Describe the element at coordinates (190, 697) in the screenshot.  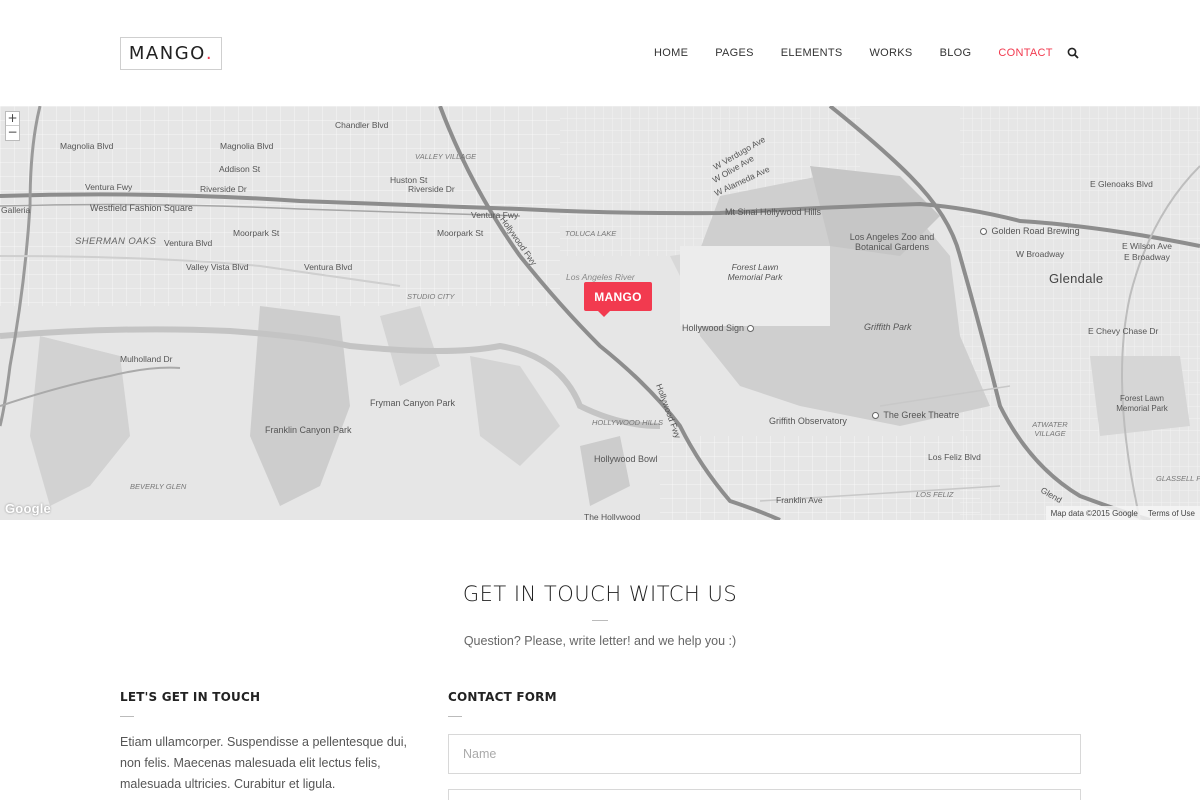
I see `left-column-title: LET'S GET IN TOUCH` at that location.